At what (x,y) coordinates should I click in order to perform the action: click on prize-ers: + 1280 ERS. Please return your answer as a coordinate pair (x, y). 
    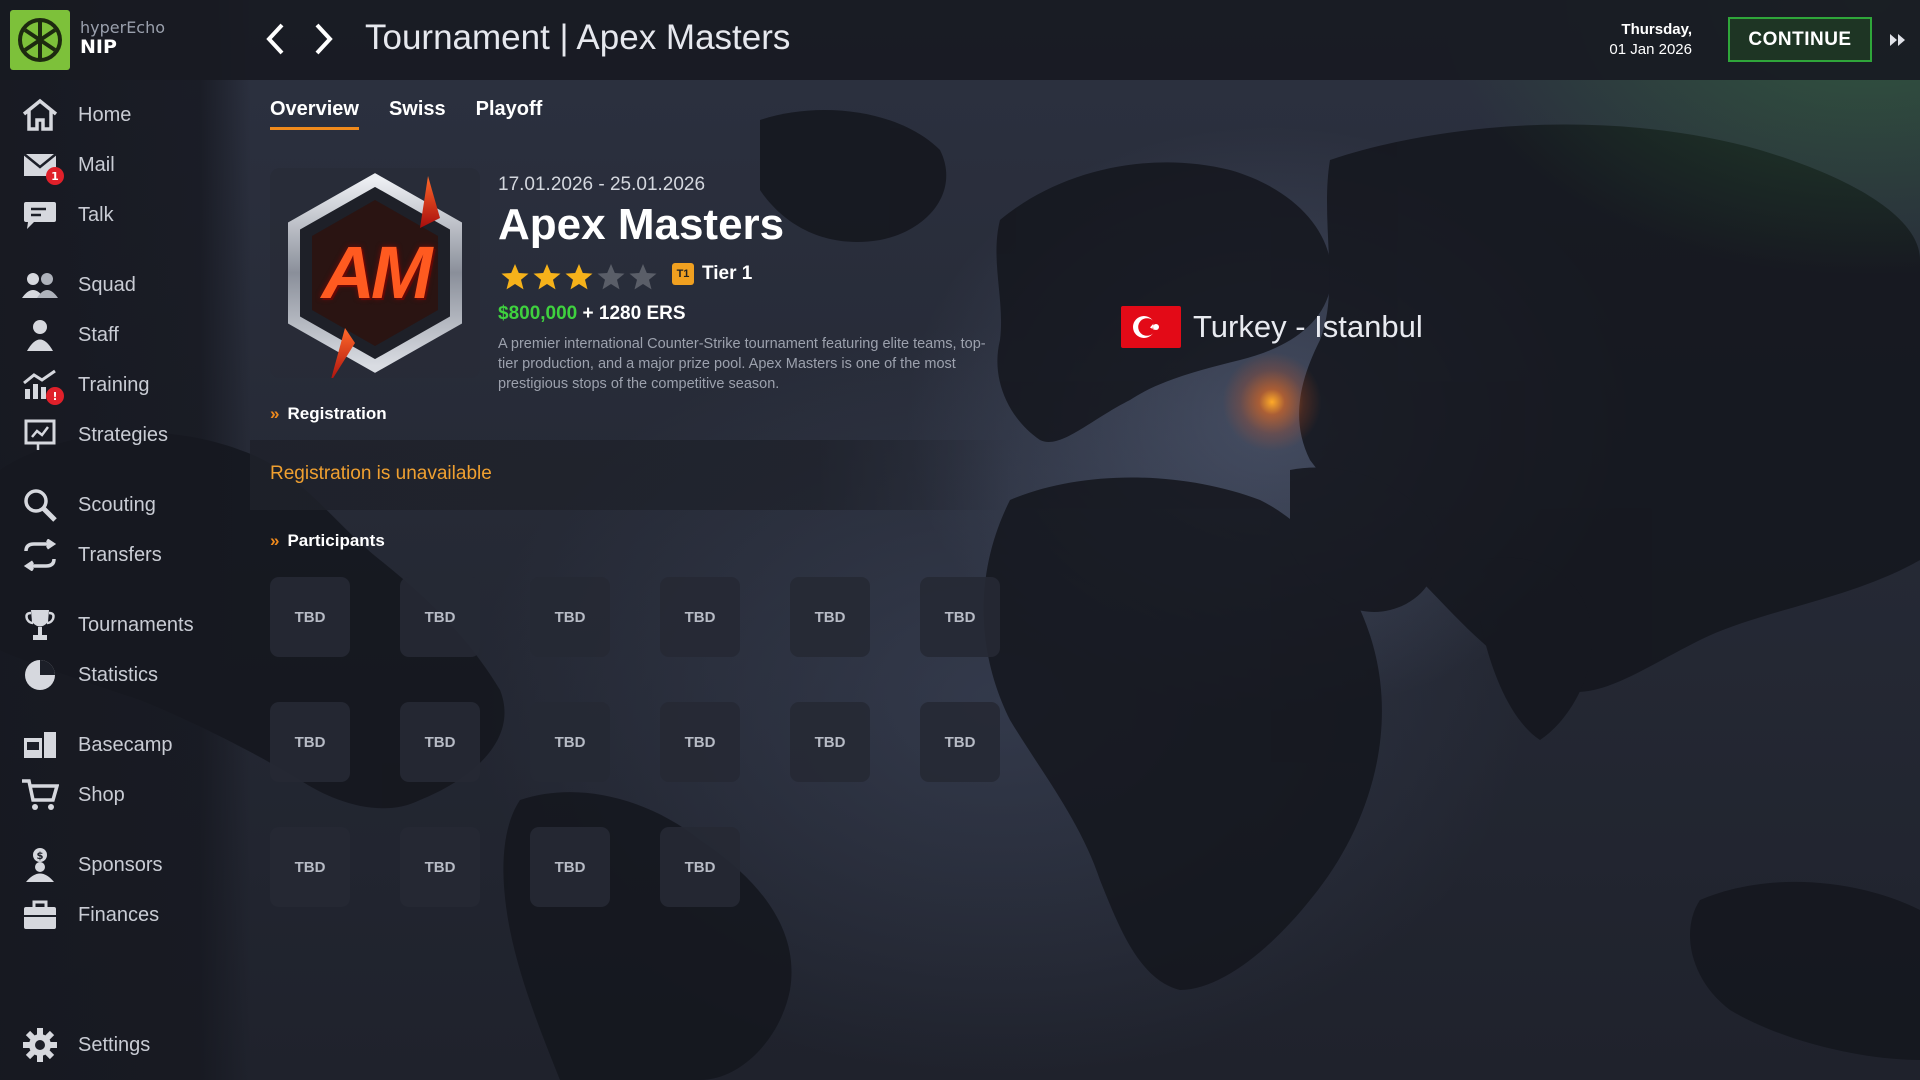
    Looking at the image, I should click on (634, 313).